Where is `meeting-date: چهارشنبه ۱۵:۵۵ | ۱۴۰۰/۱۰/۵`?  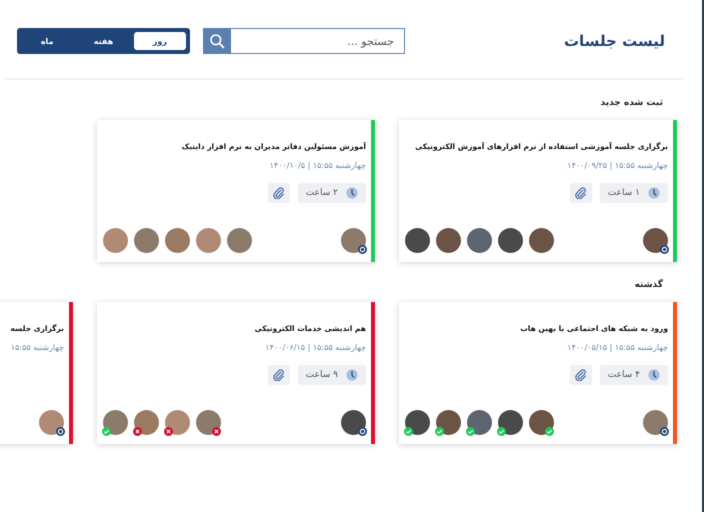 meeting-date: چهارشنبه ۱۵:۵۵ | ۱۴۰۰/۱۰/۵ is located at coordinates (317, 165).